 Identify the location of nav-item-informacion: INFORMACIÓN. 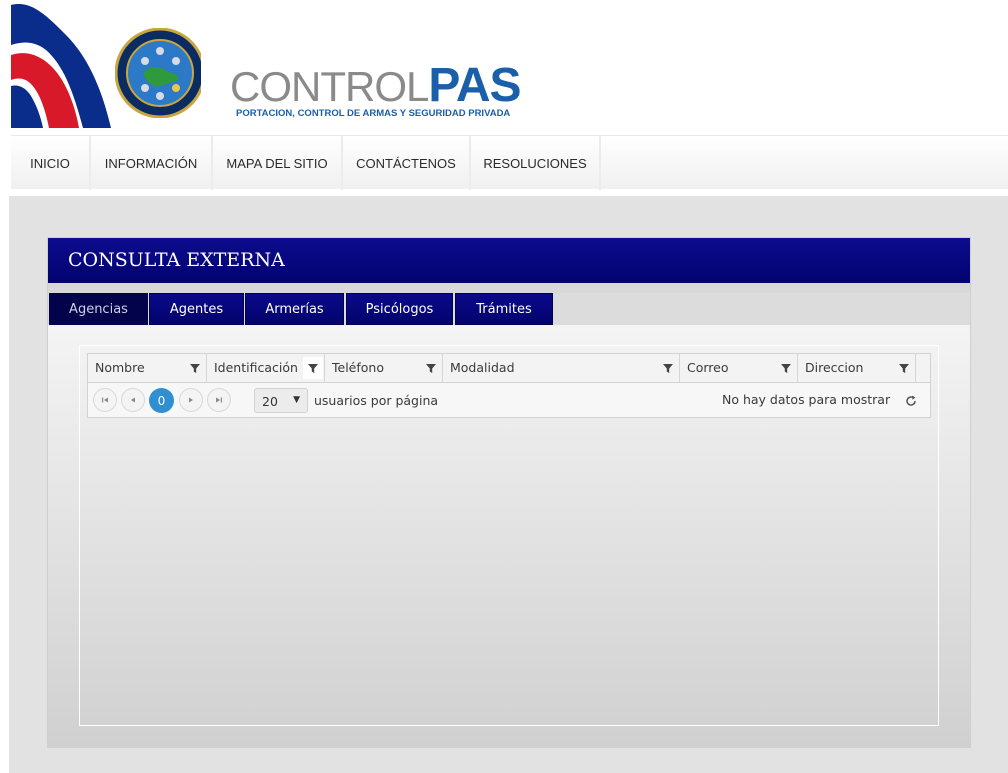
(152, 163).